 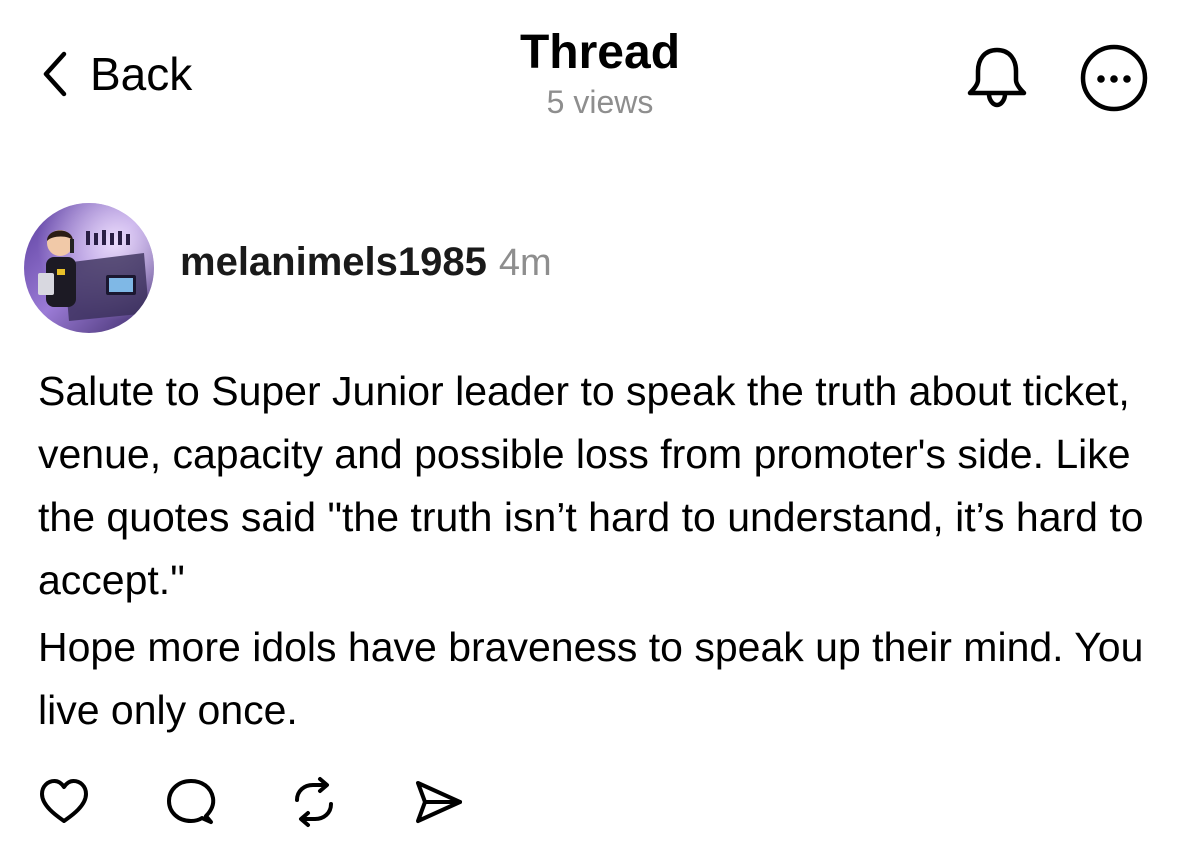 I want to click on post-timestamp: 4m, so click(x=525, y=263).